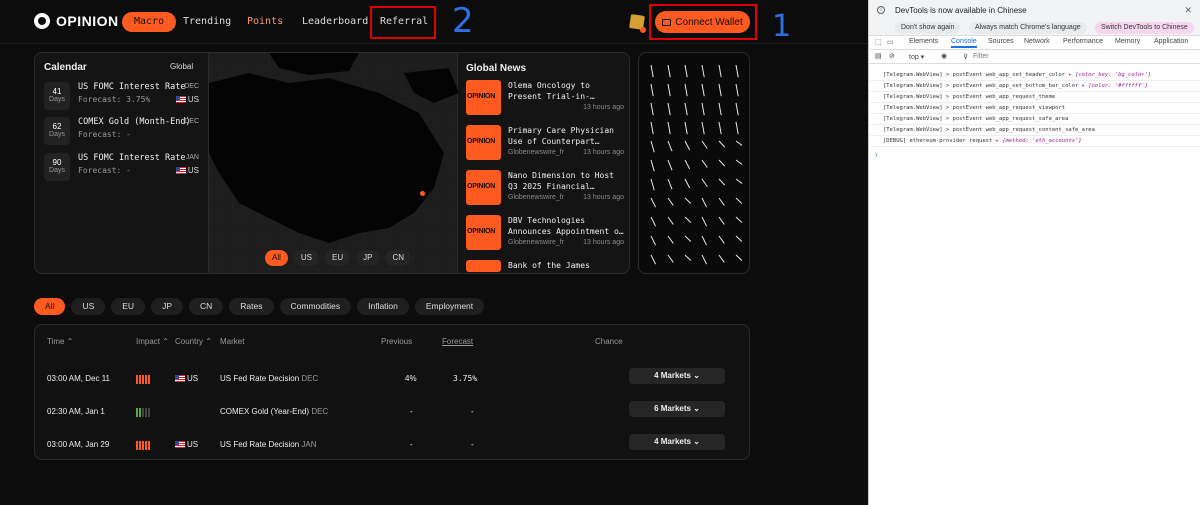 Image resolution: width=1200 pixels, height=505 pixels. I want to click on close-icon: ✕, so click(1188, 10).